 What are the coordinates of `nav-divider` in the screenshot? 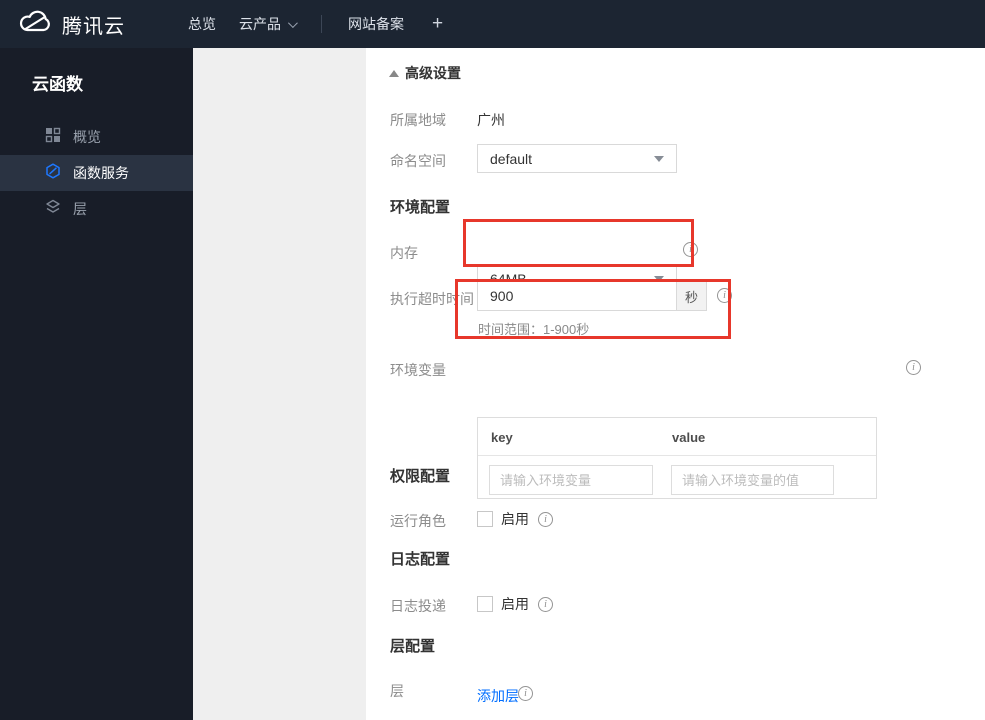 It's located at (321, 24).